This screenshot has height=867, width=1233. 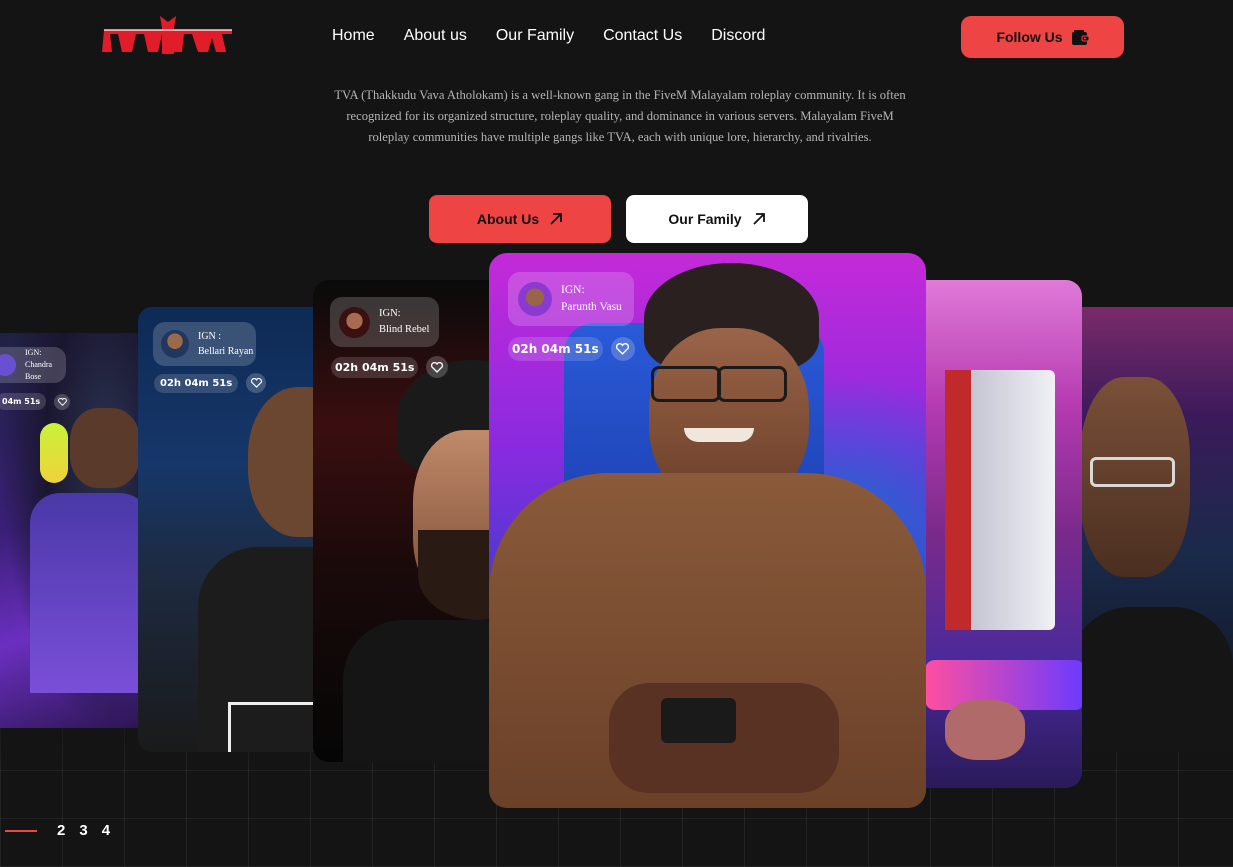 What do you see at coordinates (210, 336) in the screenshot?
I see `ign-label: IGN :` at bounding box center [210, 336].